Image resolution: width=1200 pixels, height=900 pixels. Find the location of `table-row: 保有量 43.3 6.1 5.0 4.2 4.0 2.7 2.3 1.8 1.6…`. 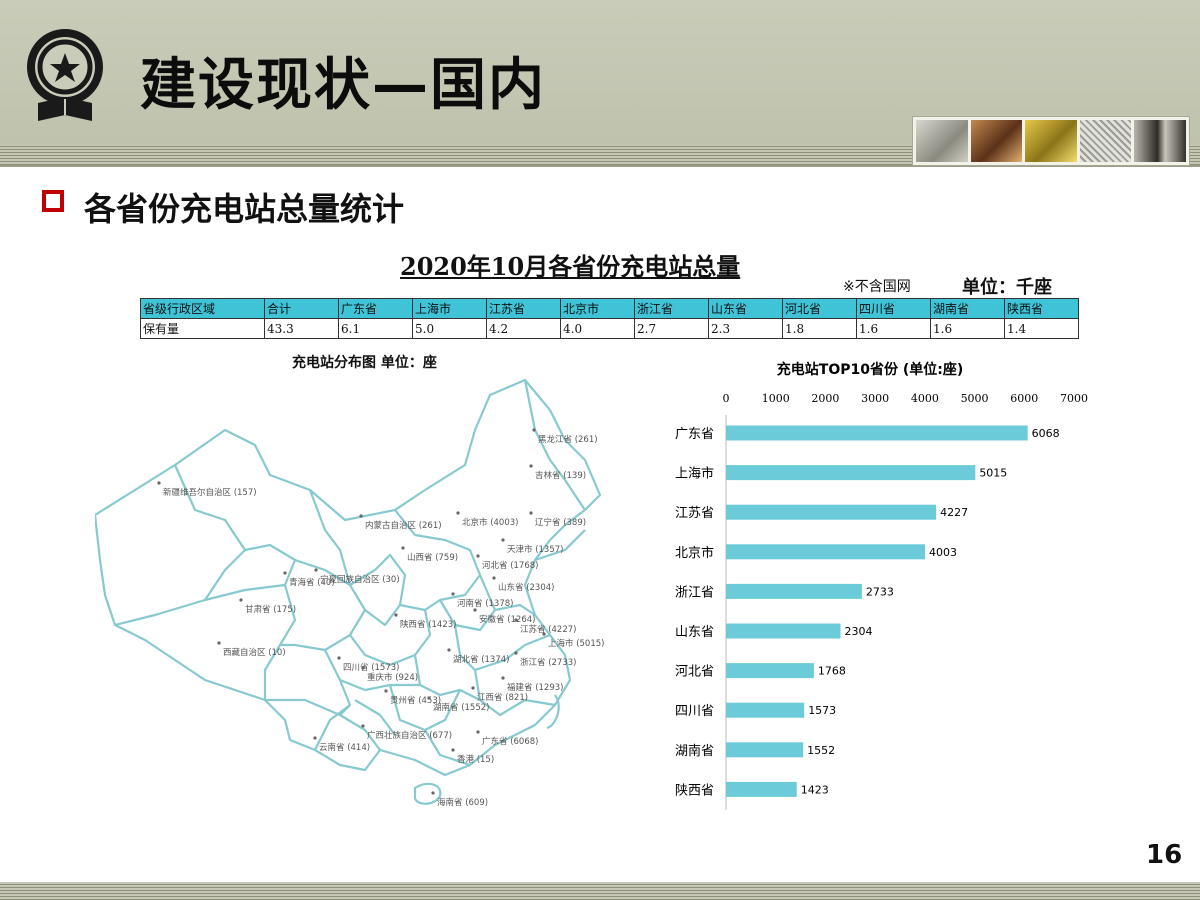

table-row: 保有量 43.3 6.1 5.0 4.2 4.0 2.7 2.3 1.8 1.6… is located at coordinates (609, 328).